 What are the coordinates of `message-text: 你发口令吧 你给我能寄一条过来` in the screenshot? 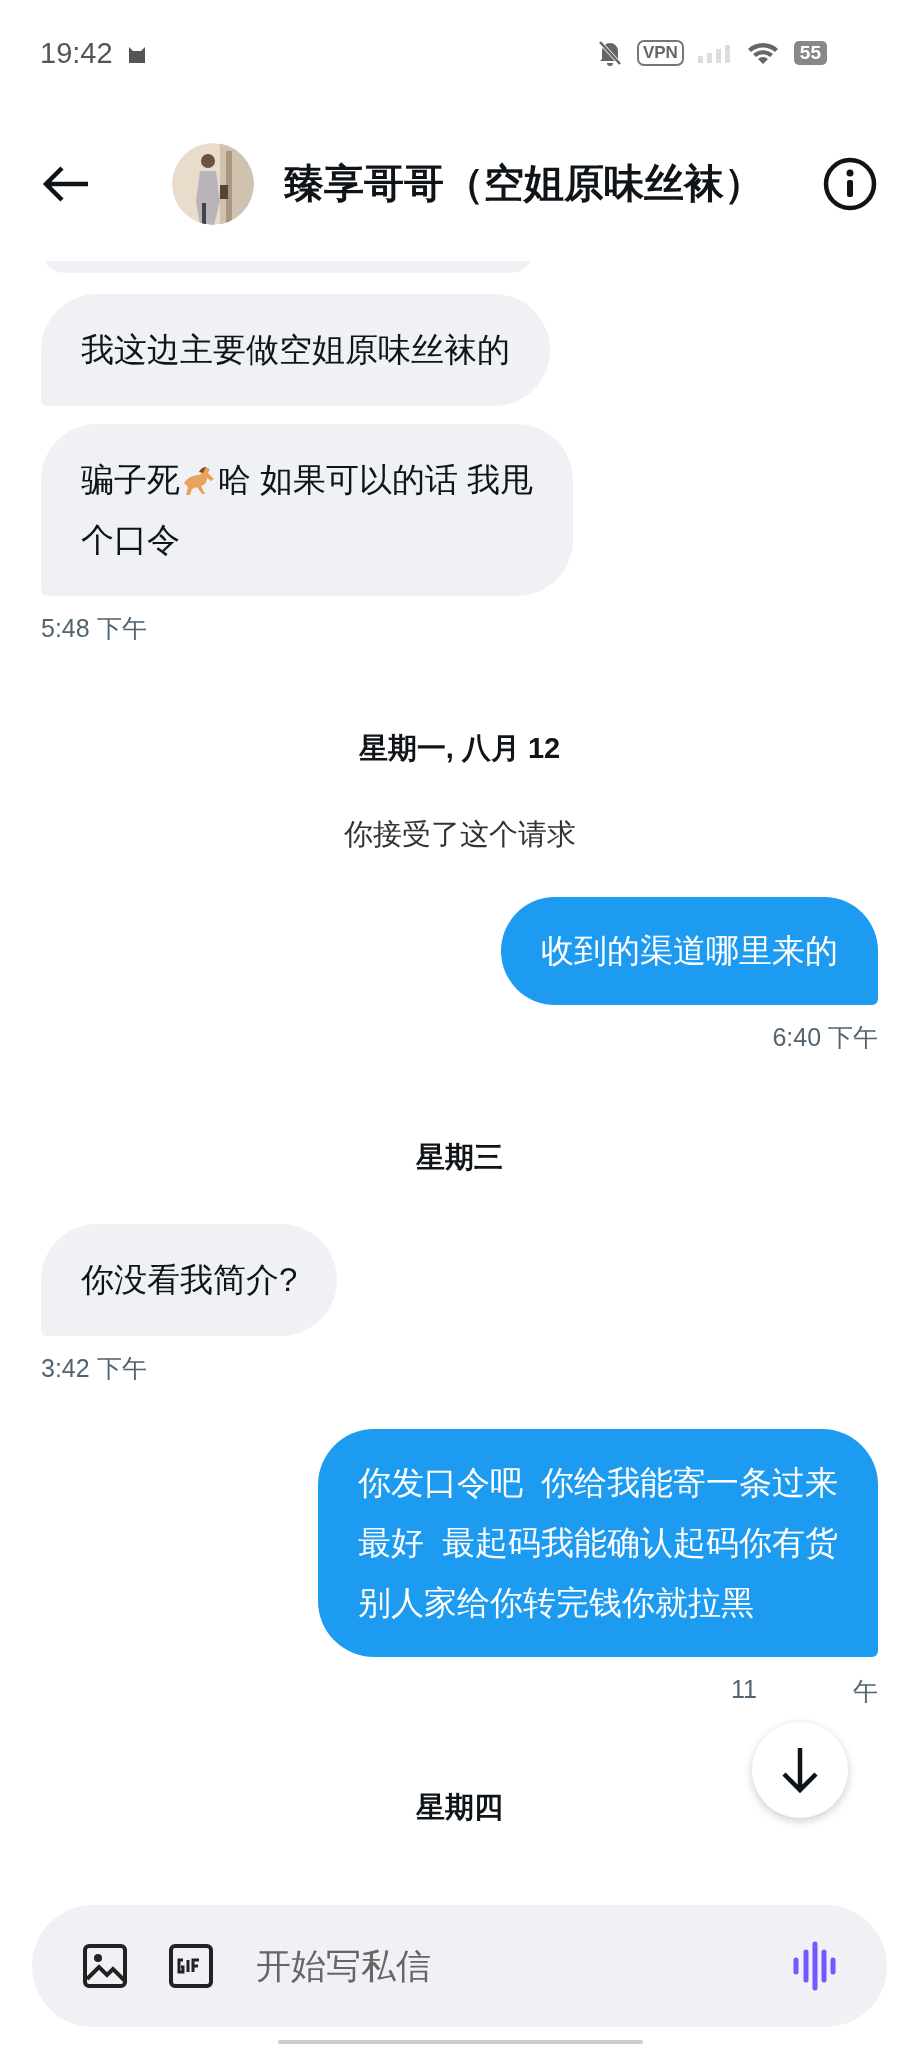 It's located at (597, 1482).